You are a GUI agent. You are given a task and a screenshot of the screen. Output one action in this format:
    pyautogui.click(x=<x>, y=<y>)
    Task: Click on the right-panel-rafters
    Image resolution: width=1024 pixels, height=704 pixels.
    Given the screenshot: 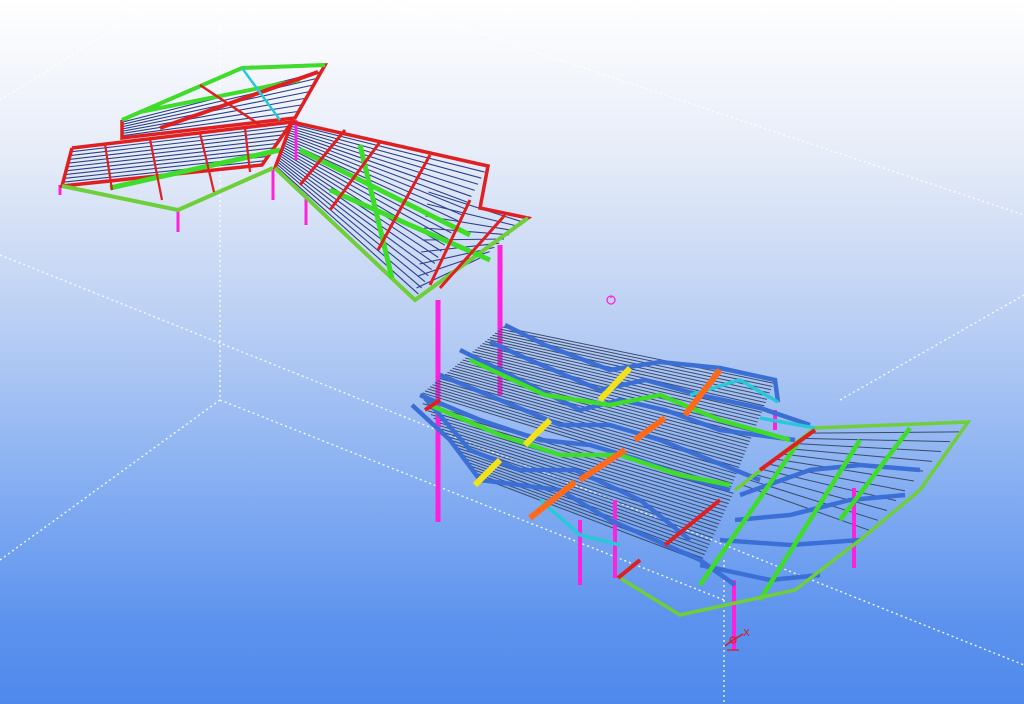 What is the action you would take?
    pyautogui.click(x=402, y=209)
    